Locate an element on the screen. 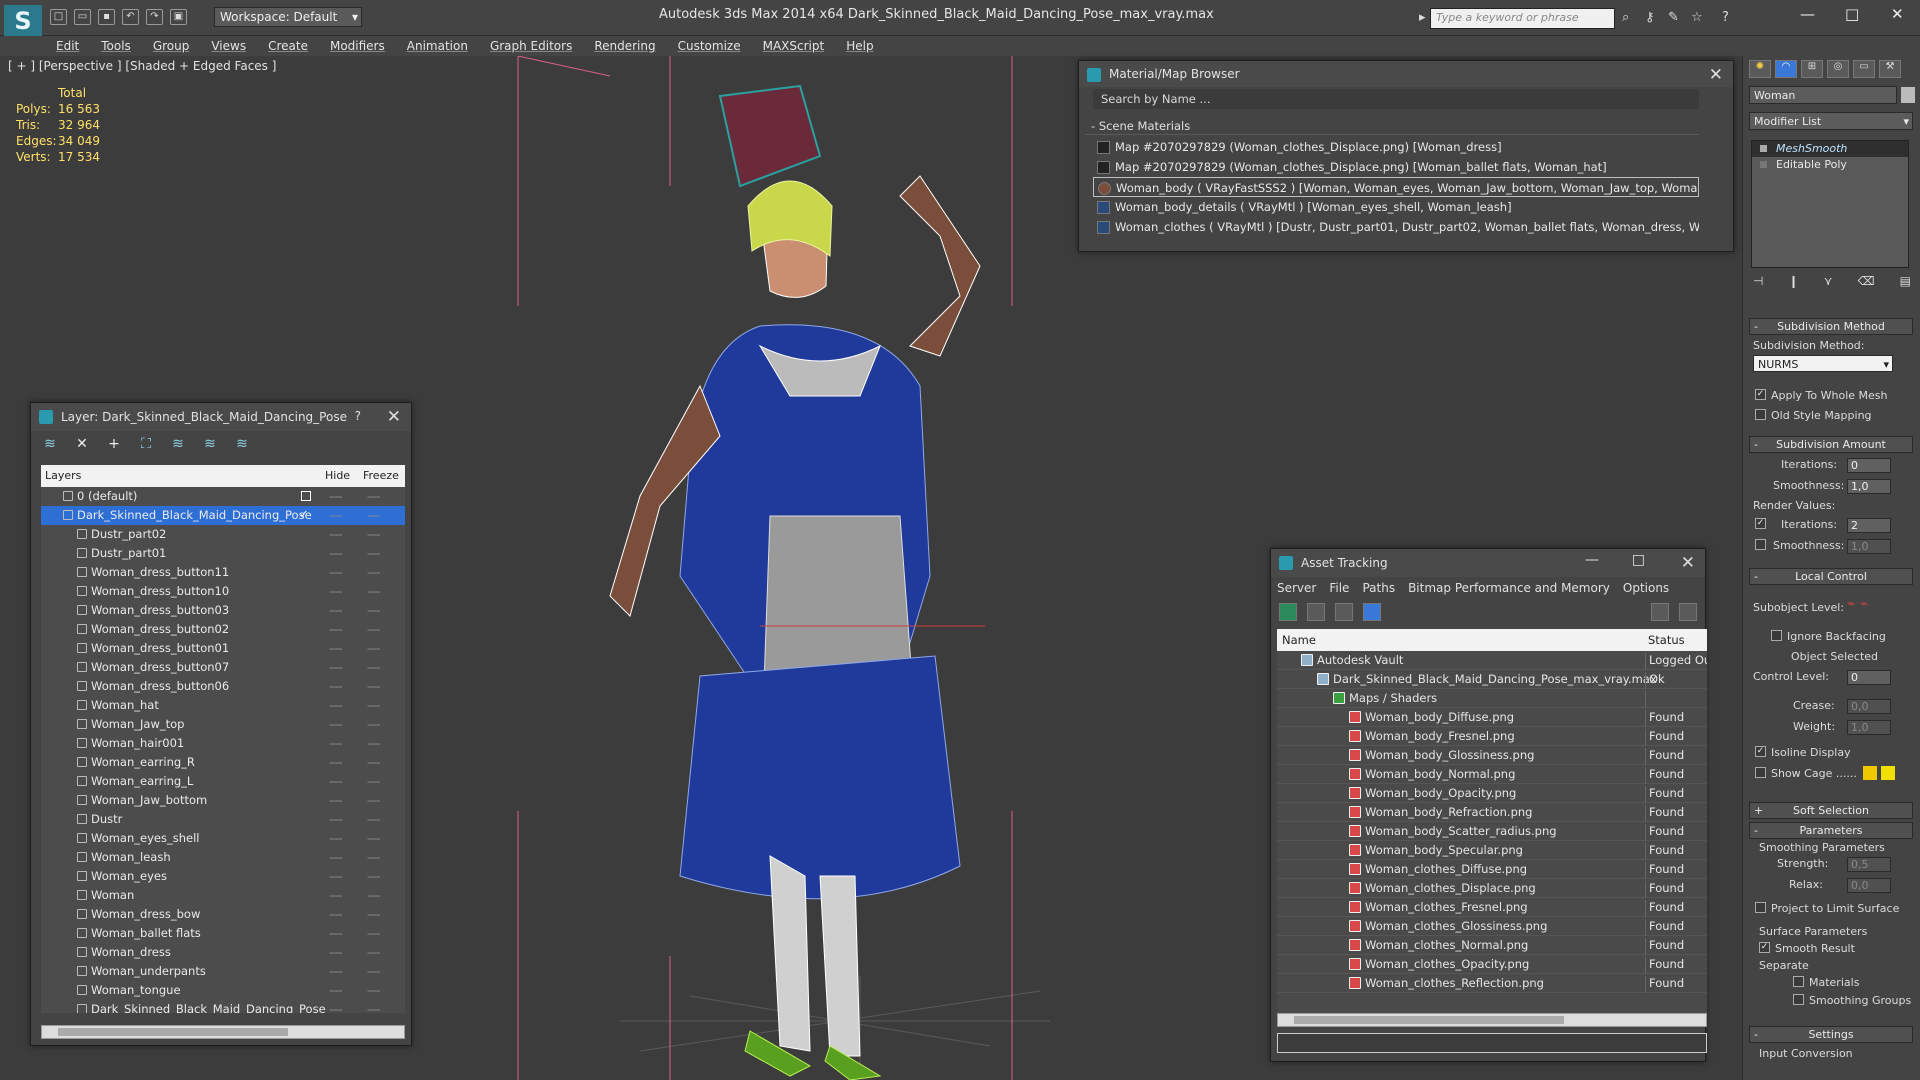 The image size is (1920, 1080). menu-rendering: Rendering is located at coordinates (624, 46).